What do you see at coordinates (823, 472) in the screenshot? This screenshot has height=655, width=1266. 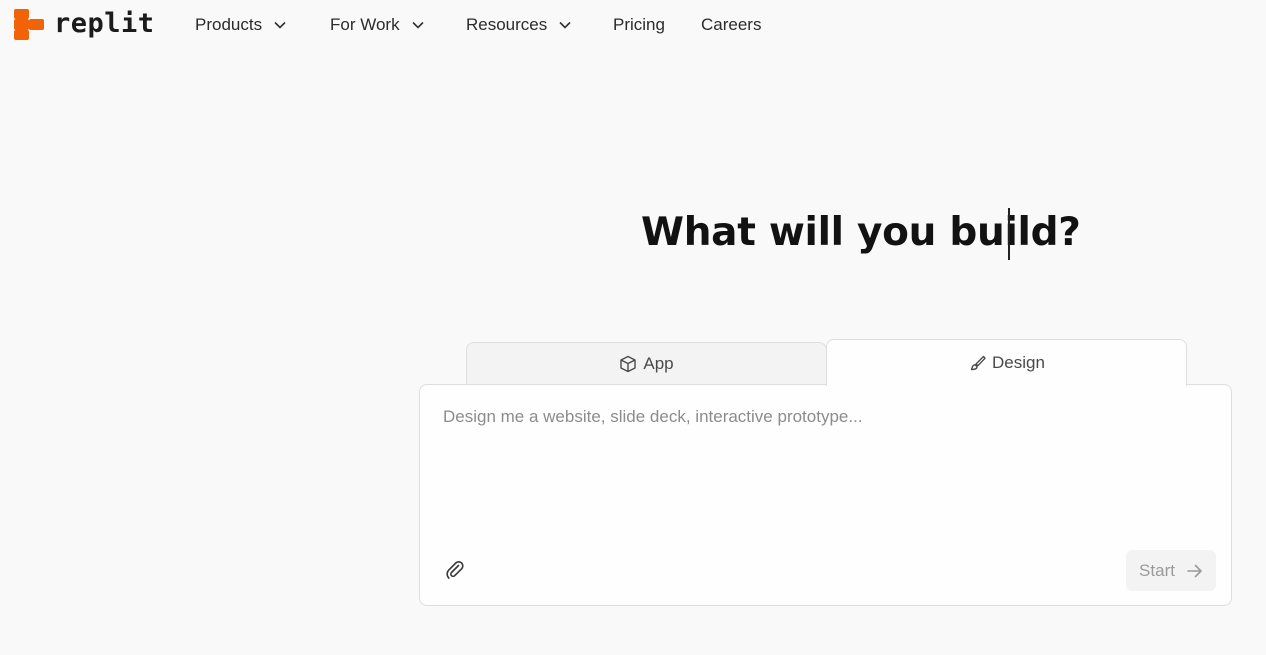 I see `prompt-input` at bounding box center [823, 472].